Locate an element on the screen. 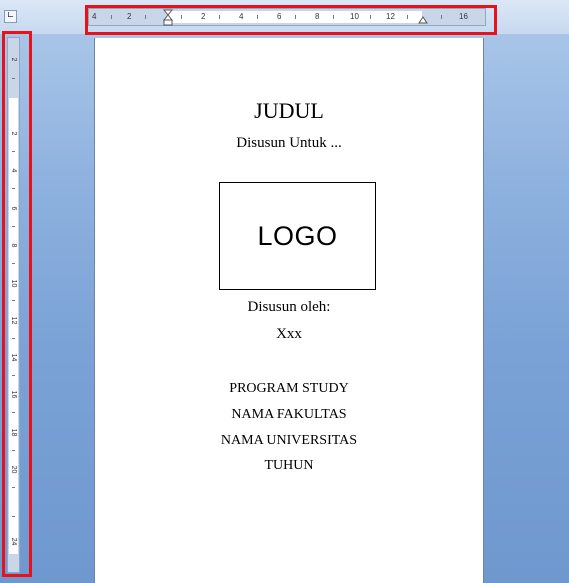 This screenshot has height=583, width=569. ruler-label: 14 is located at coordinates (13, 357).